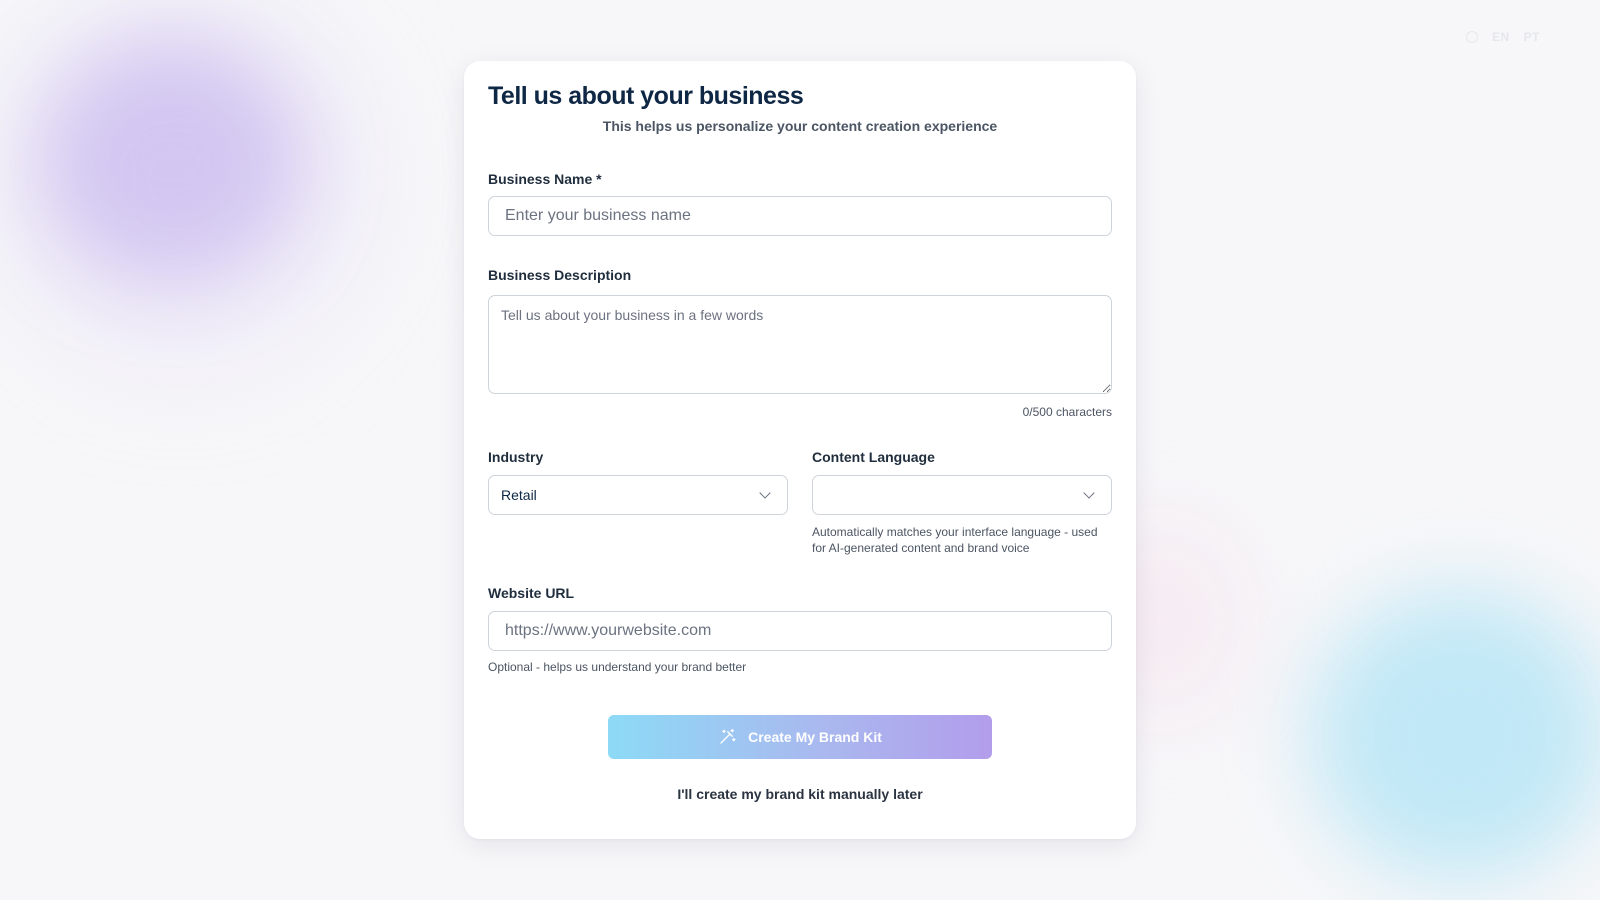 This screenshot has width=1600, height=900. I want to click on industry-label: Industry, so click(516, 457).